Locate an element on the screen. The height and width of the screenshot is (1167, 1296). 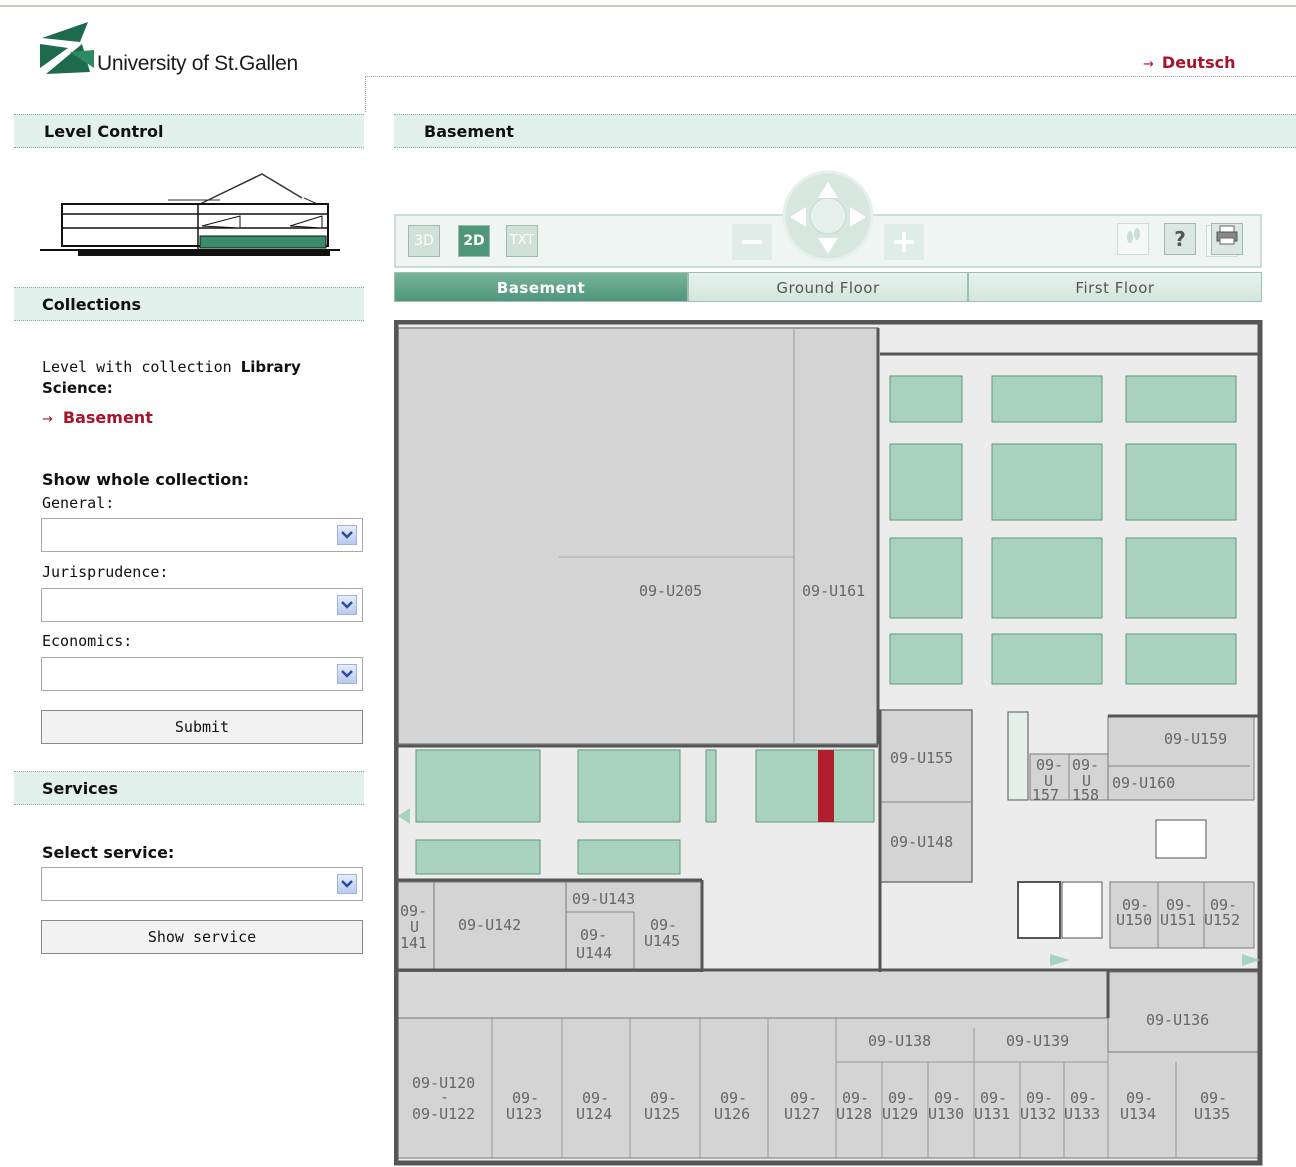
zoom-out-icon is located at coordinates (752, 242).